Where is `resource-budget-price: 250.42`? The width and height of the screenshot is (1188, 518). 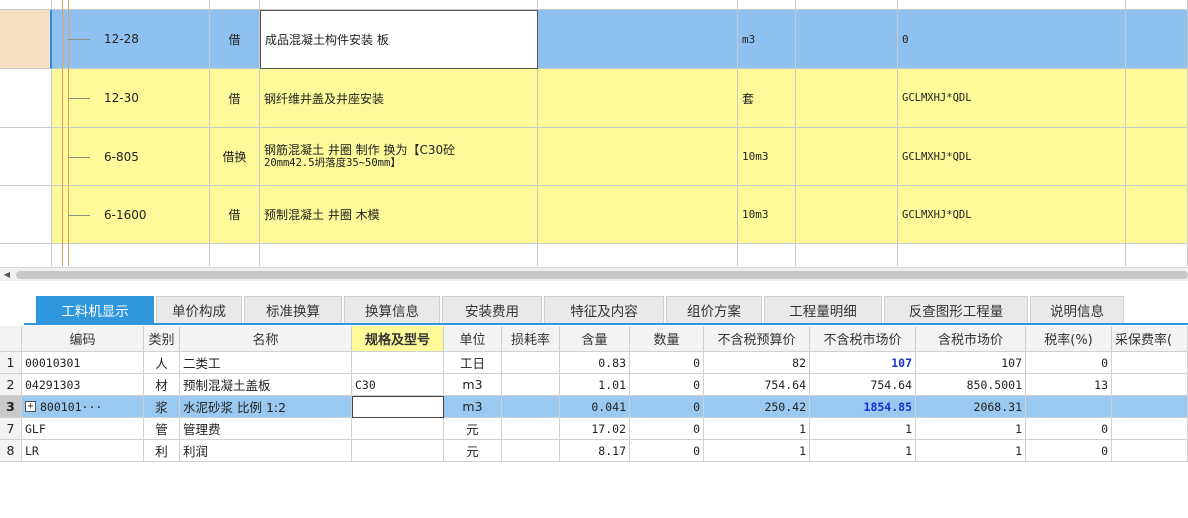 resource-budget-price: 250.42 is located at coordinates (757, 407).